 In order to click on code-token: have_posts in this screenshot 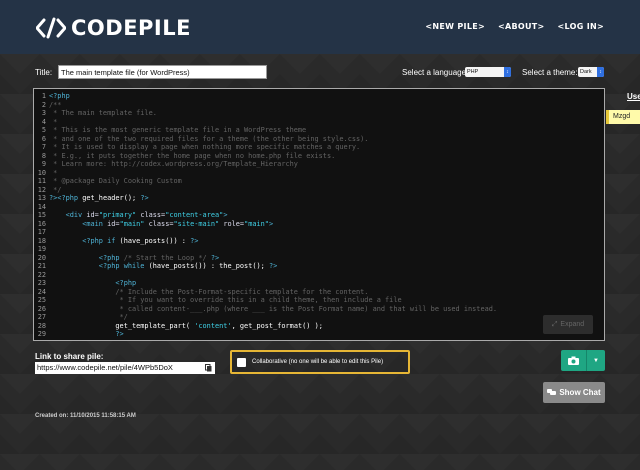, I will do `click(173, 266)`.